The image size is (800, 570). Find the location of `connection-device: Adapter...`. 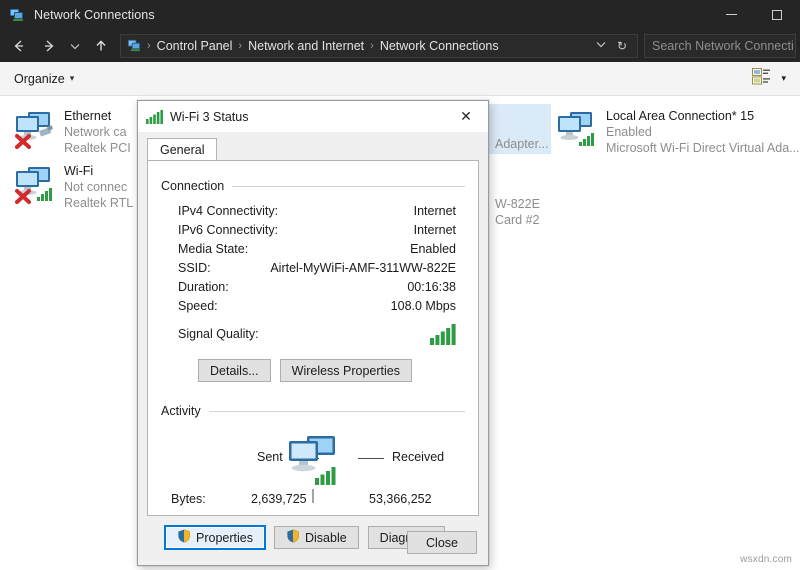

connection-device: Adapter... is located at coordinates (522, 144).